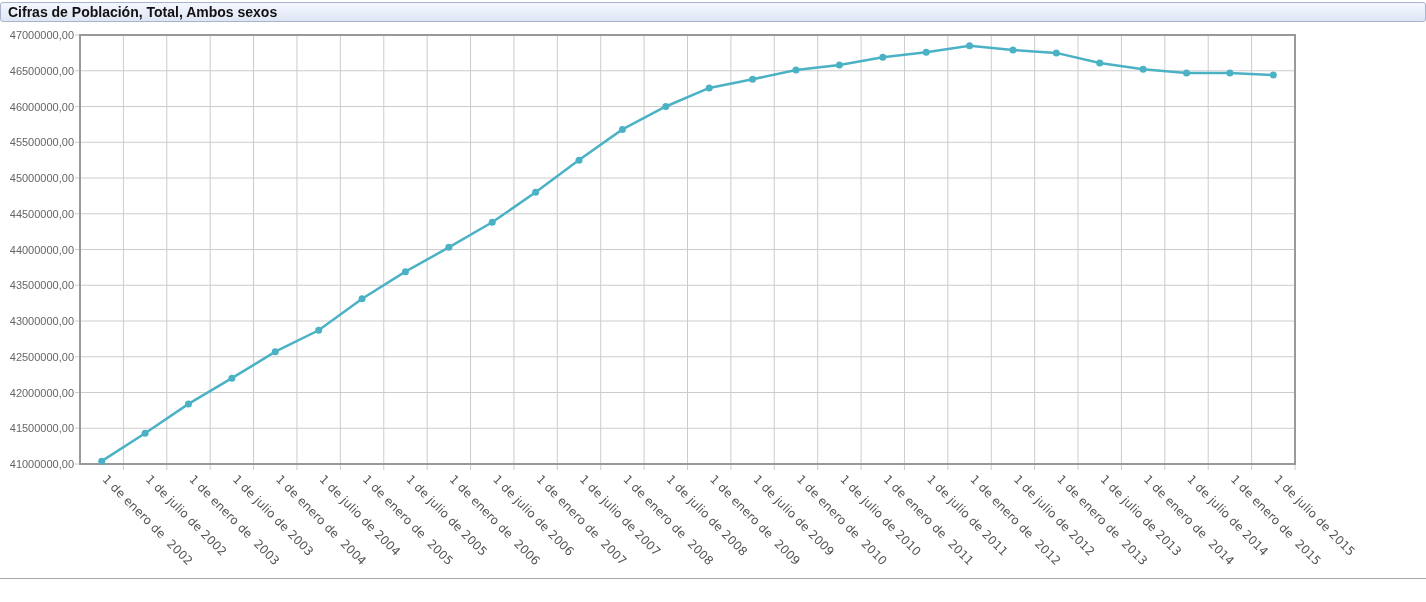 The height and width of the screenshot is (602, 1426). Describe the element at coordinates (41, 70) in the screenshot. I see `y-axis-label: 46500000,00` at that location.